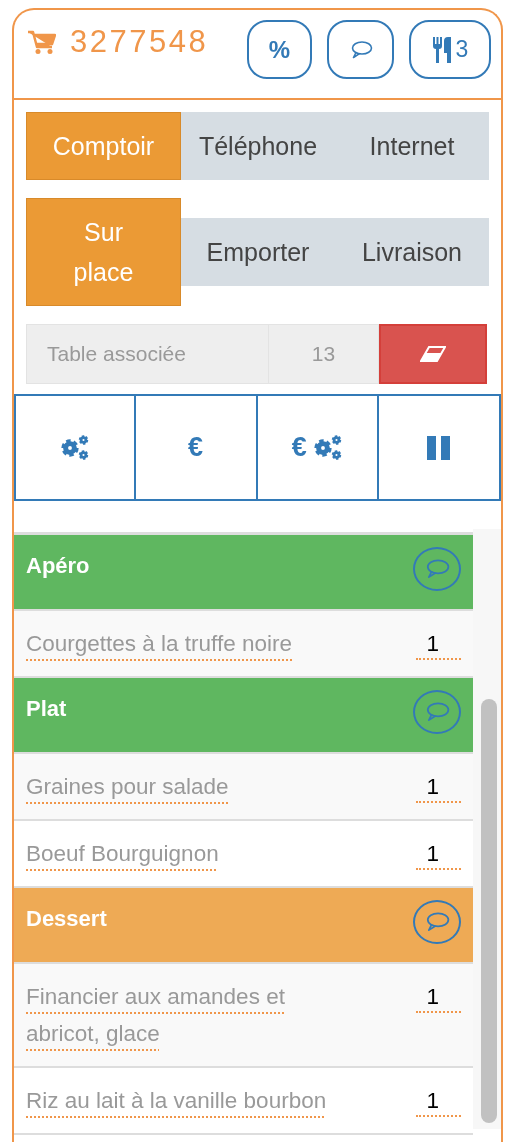 Image resolution: width=516 pixels, height=1142 pixels. I want to click on table-label: Table associée, so click(147, 354).